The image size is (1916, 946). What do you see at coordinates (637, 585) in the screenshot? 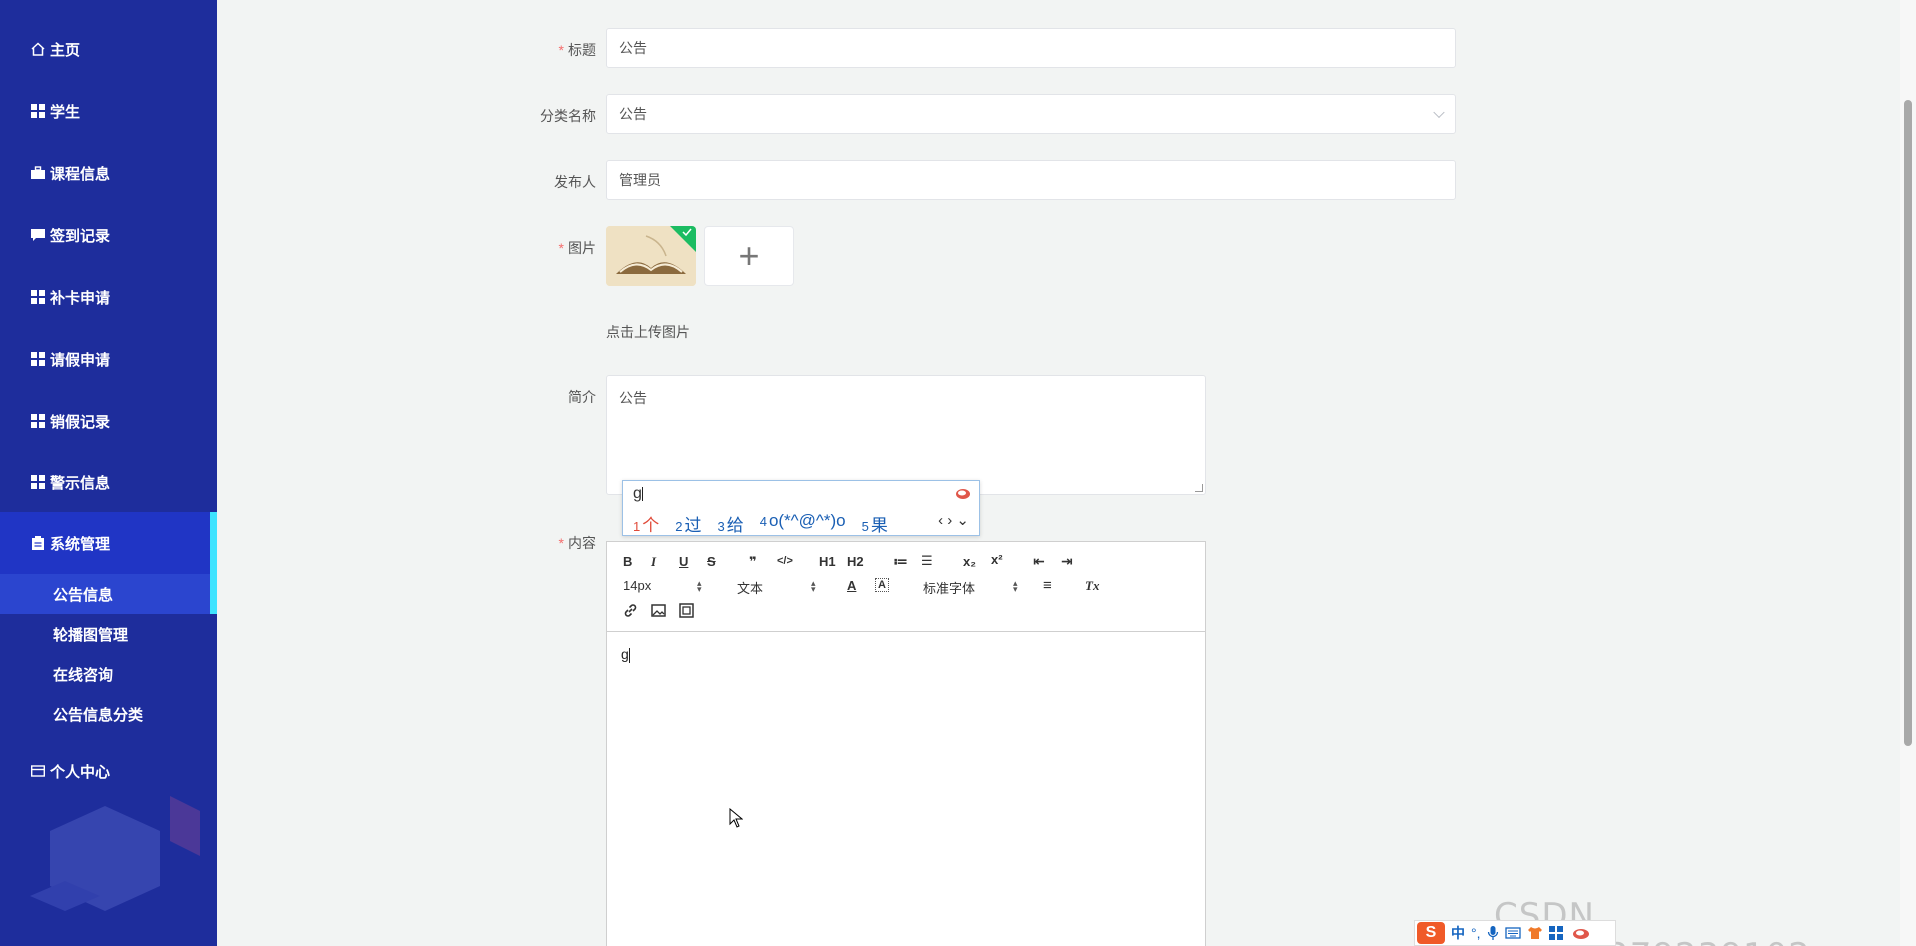
I see `font-size-value: 14px` at bounding box center [637, 585].